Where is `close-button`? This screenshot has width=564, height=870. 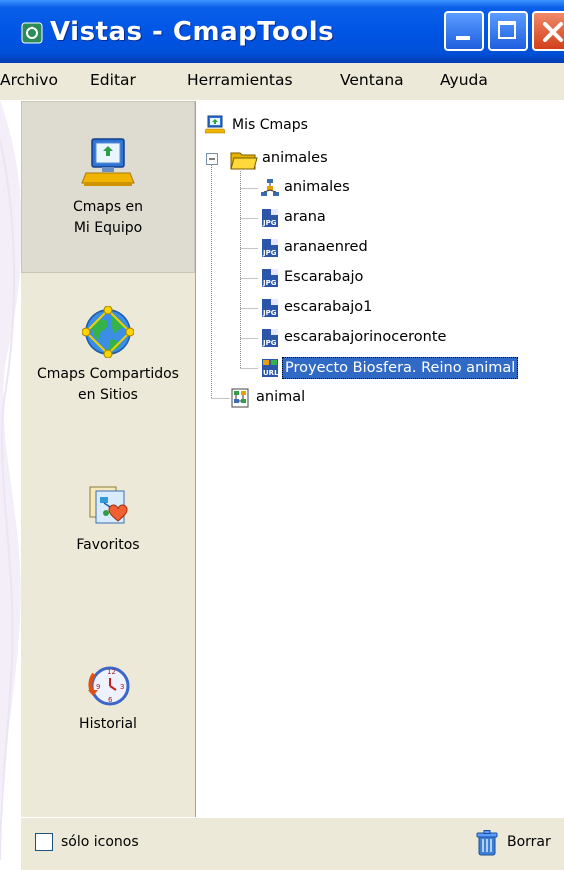 close-button is located at coordinates (548, 31).